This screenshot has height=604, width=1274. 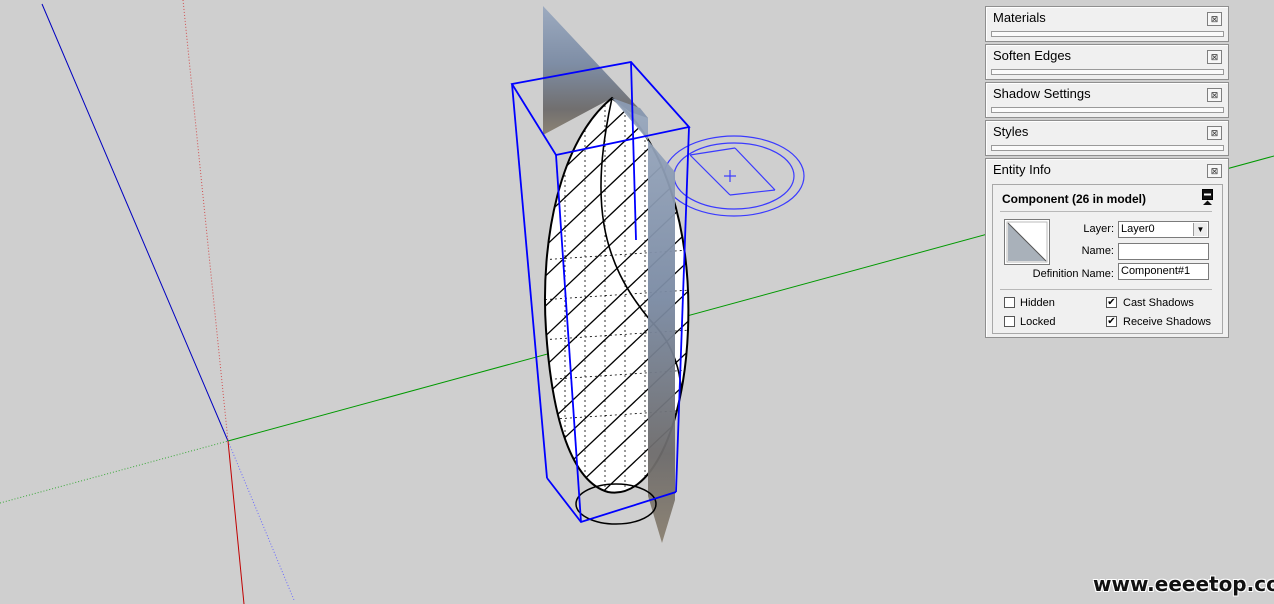 I want to click on receive-shadows-label: Receive Shadows, so click(x=1167, y=322).